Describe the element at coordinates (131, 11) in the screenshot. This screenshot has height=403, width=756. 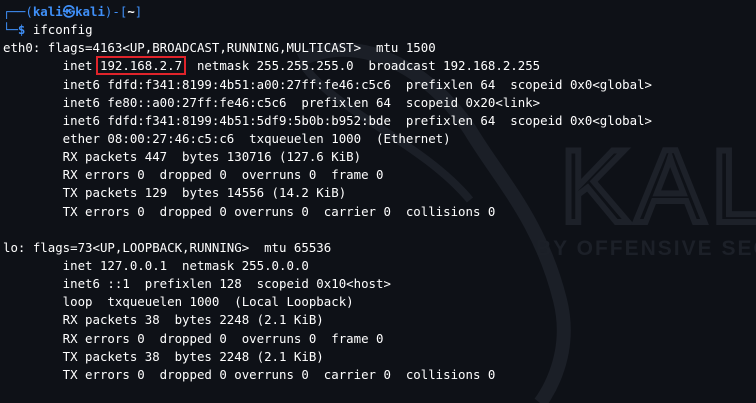
I see `prompt-path: ~` at that location.